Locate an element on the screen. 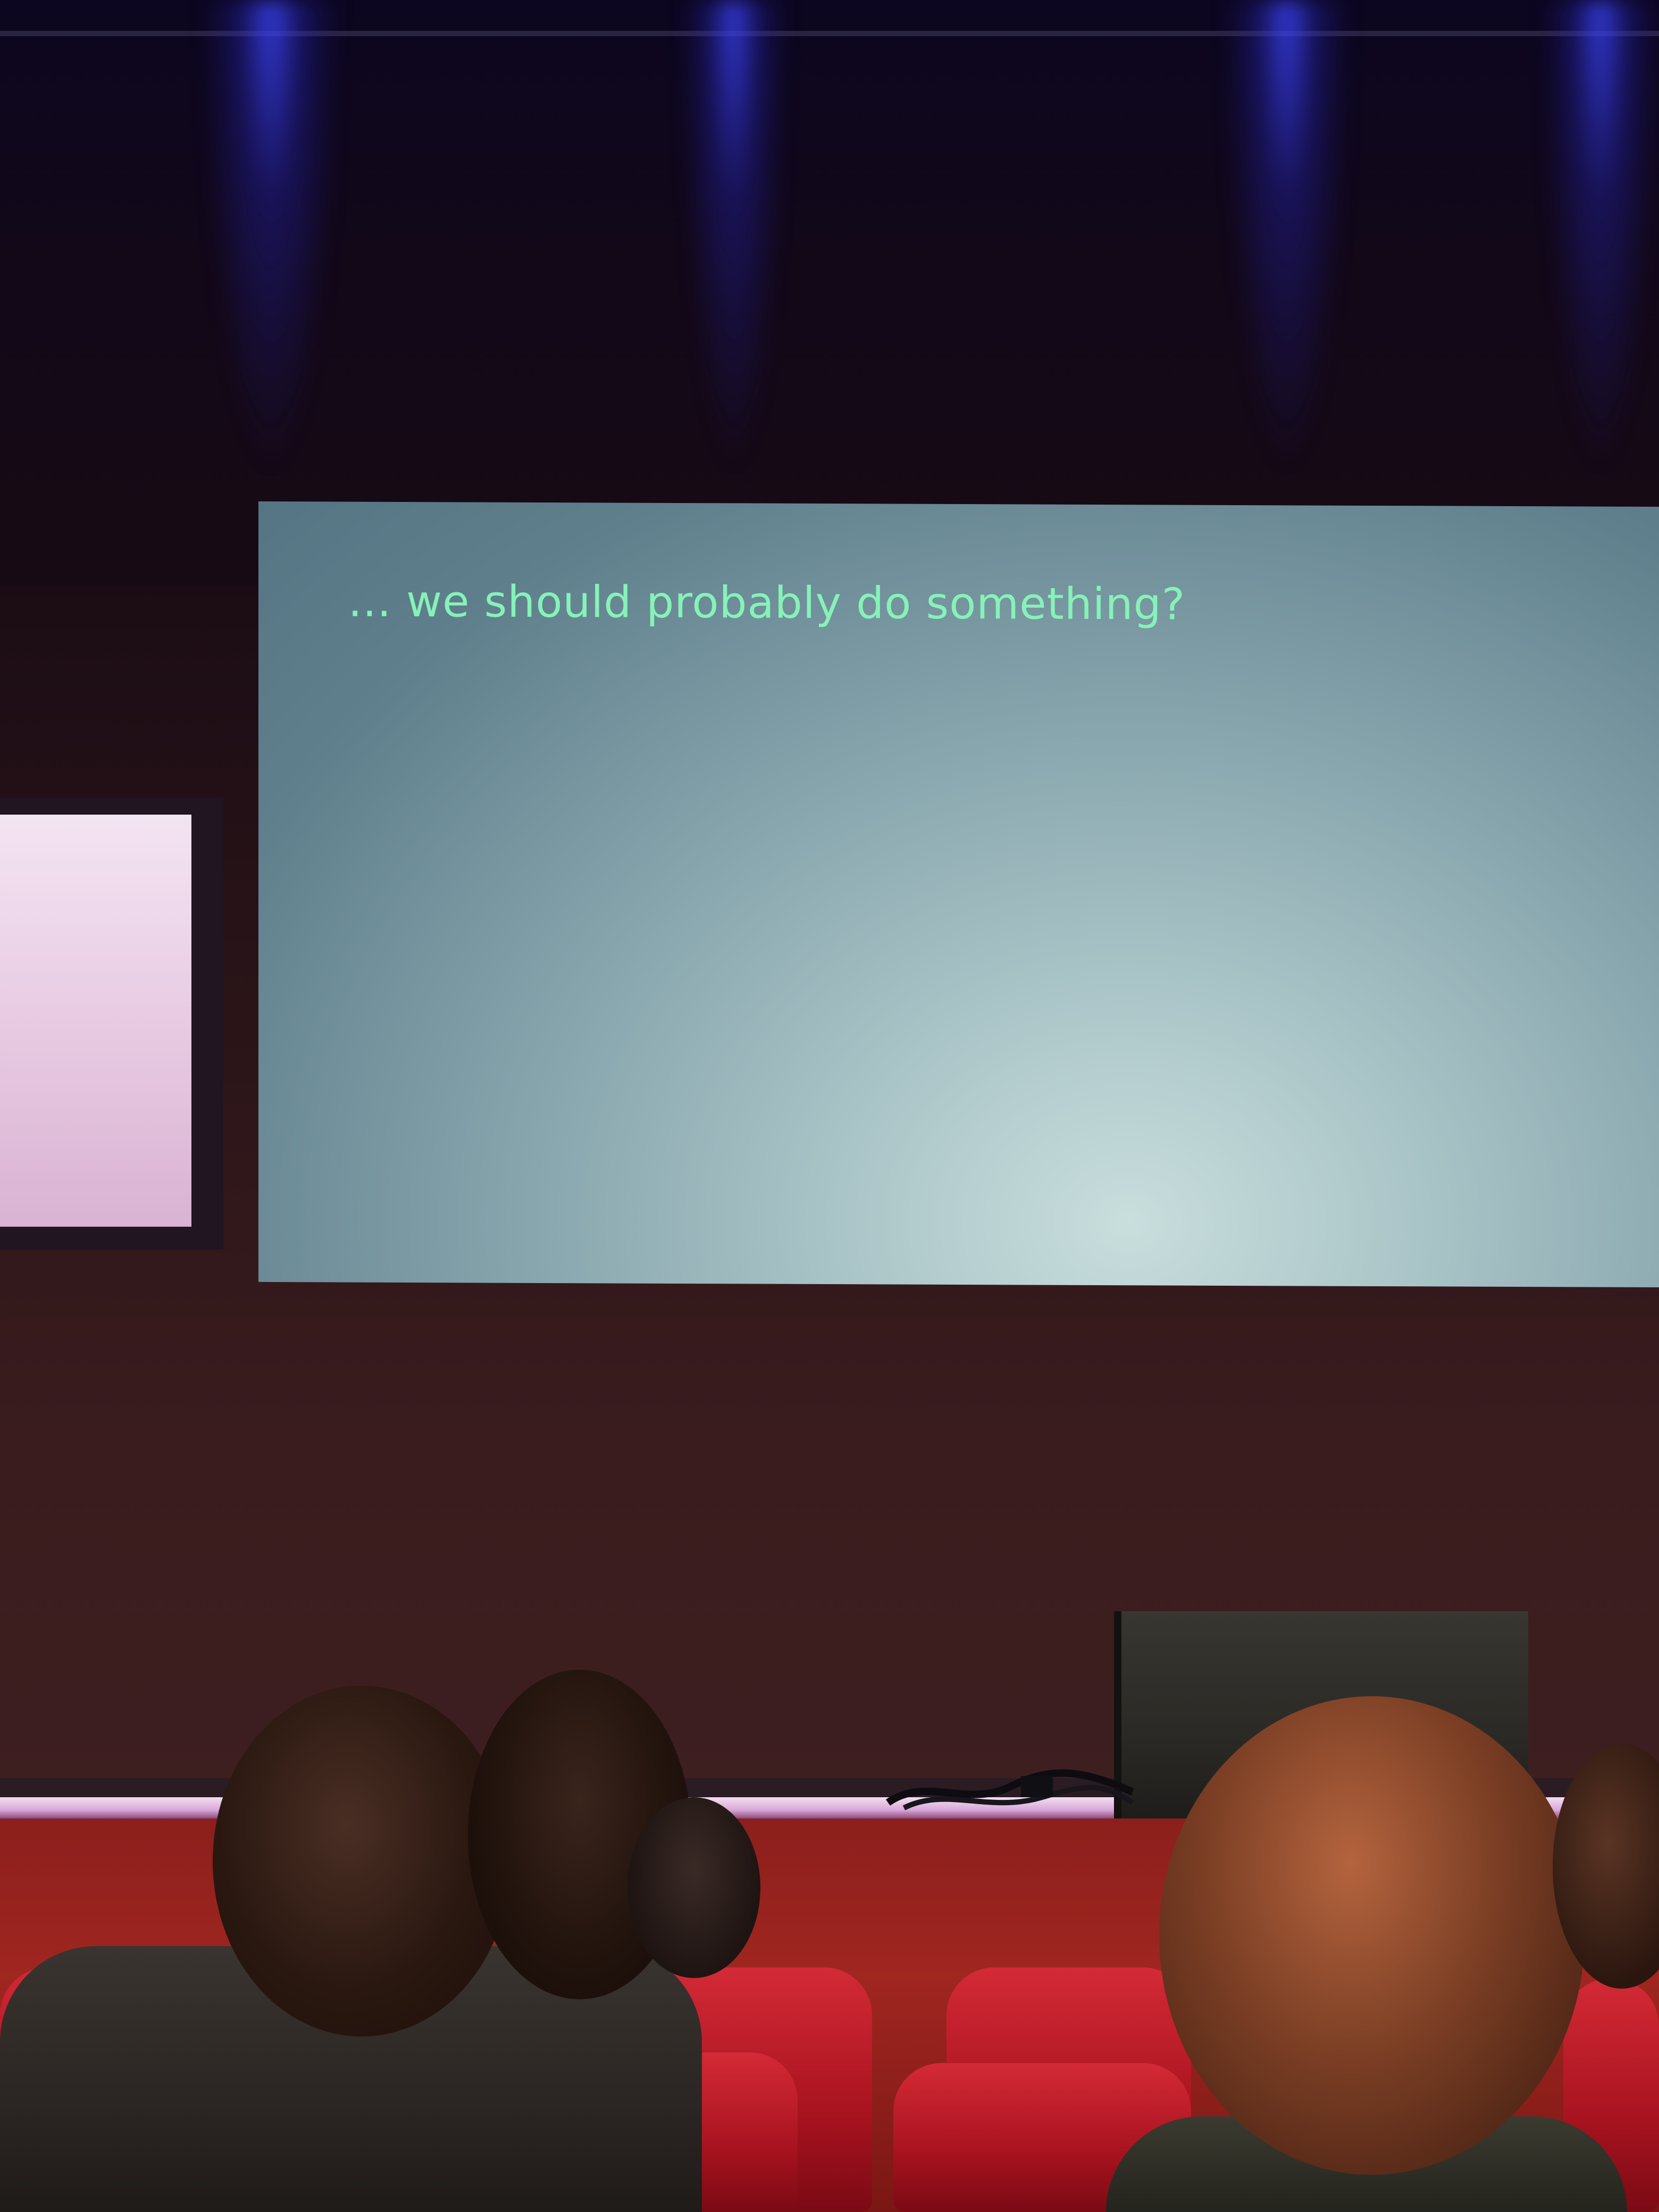 This screenshot has height=2212, width=1659. side-screen is located at coordinates (95, 1021).